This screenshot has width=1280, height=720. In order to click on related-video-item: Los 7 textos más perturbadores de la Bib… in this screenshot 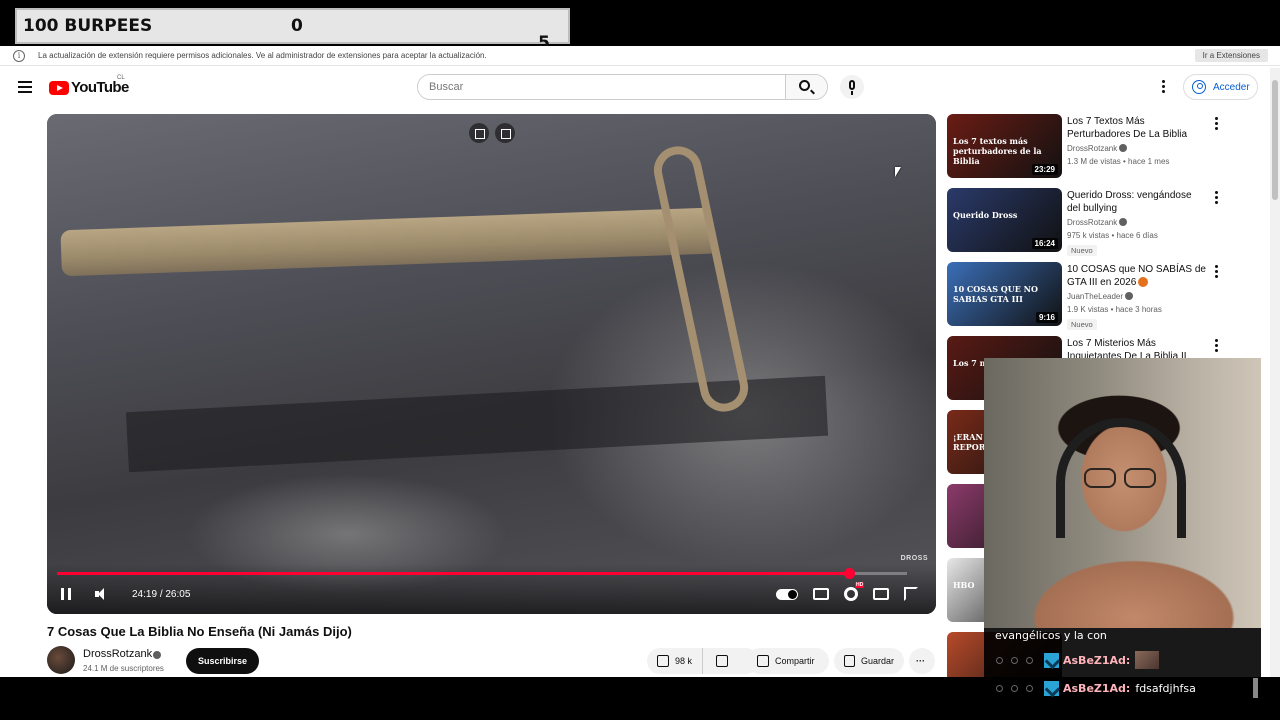, I will do `click(1087, 151)`.